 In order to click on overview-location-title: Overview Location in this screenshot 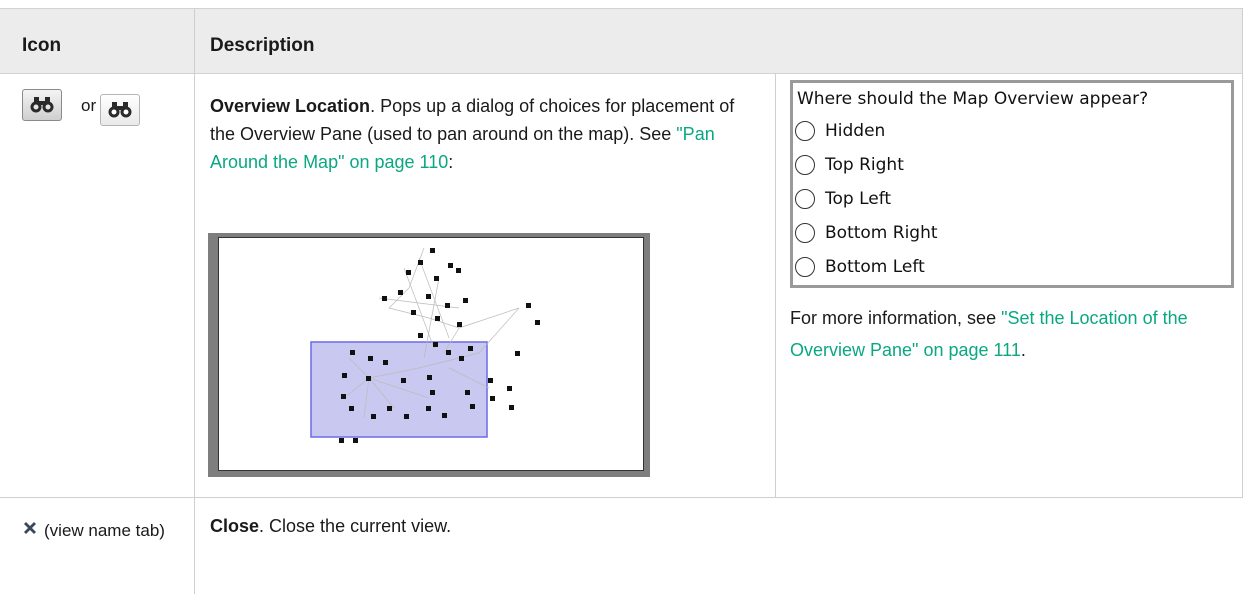, I will do `click(290, 106)`.